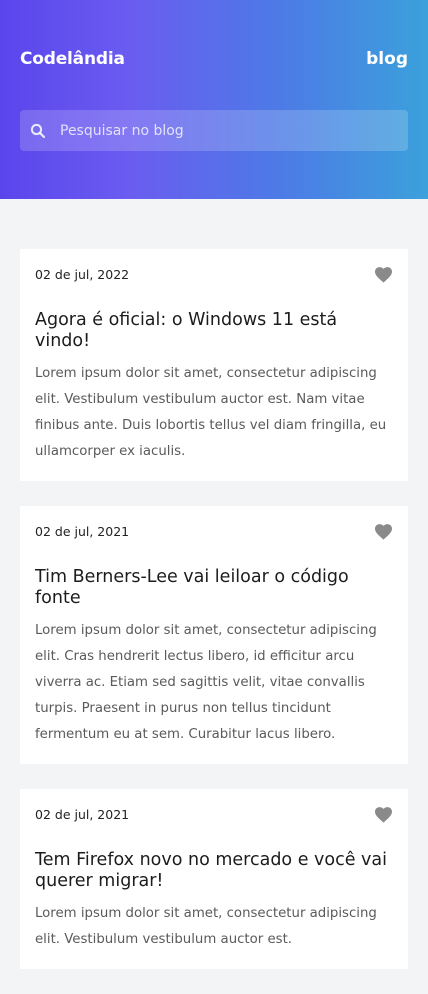 Image resolution: width=428 pixels, height=994 pixels. Describe the element at coordinates (38, 130) in the screenshot. I see `search-icon` at that location.